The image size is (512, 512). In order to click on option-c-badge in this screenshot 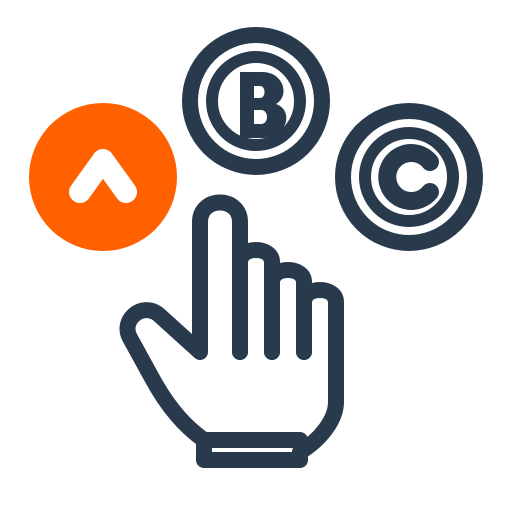, I will do `click(409, 177)`.